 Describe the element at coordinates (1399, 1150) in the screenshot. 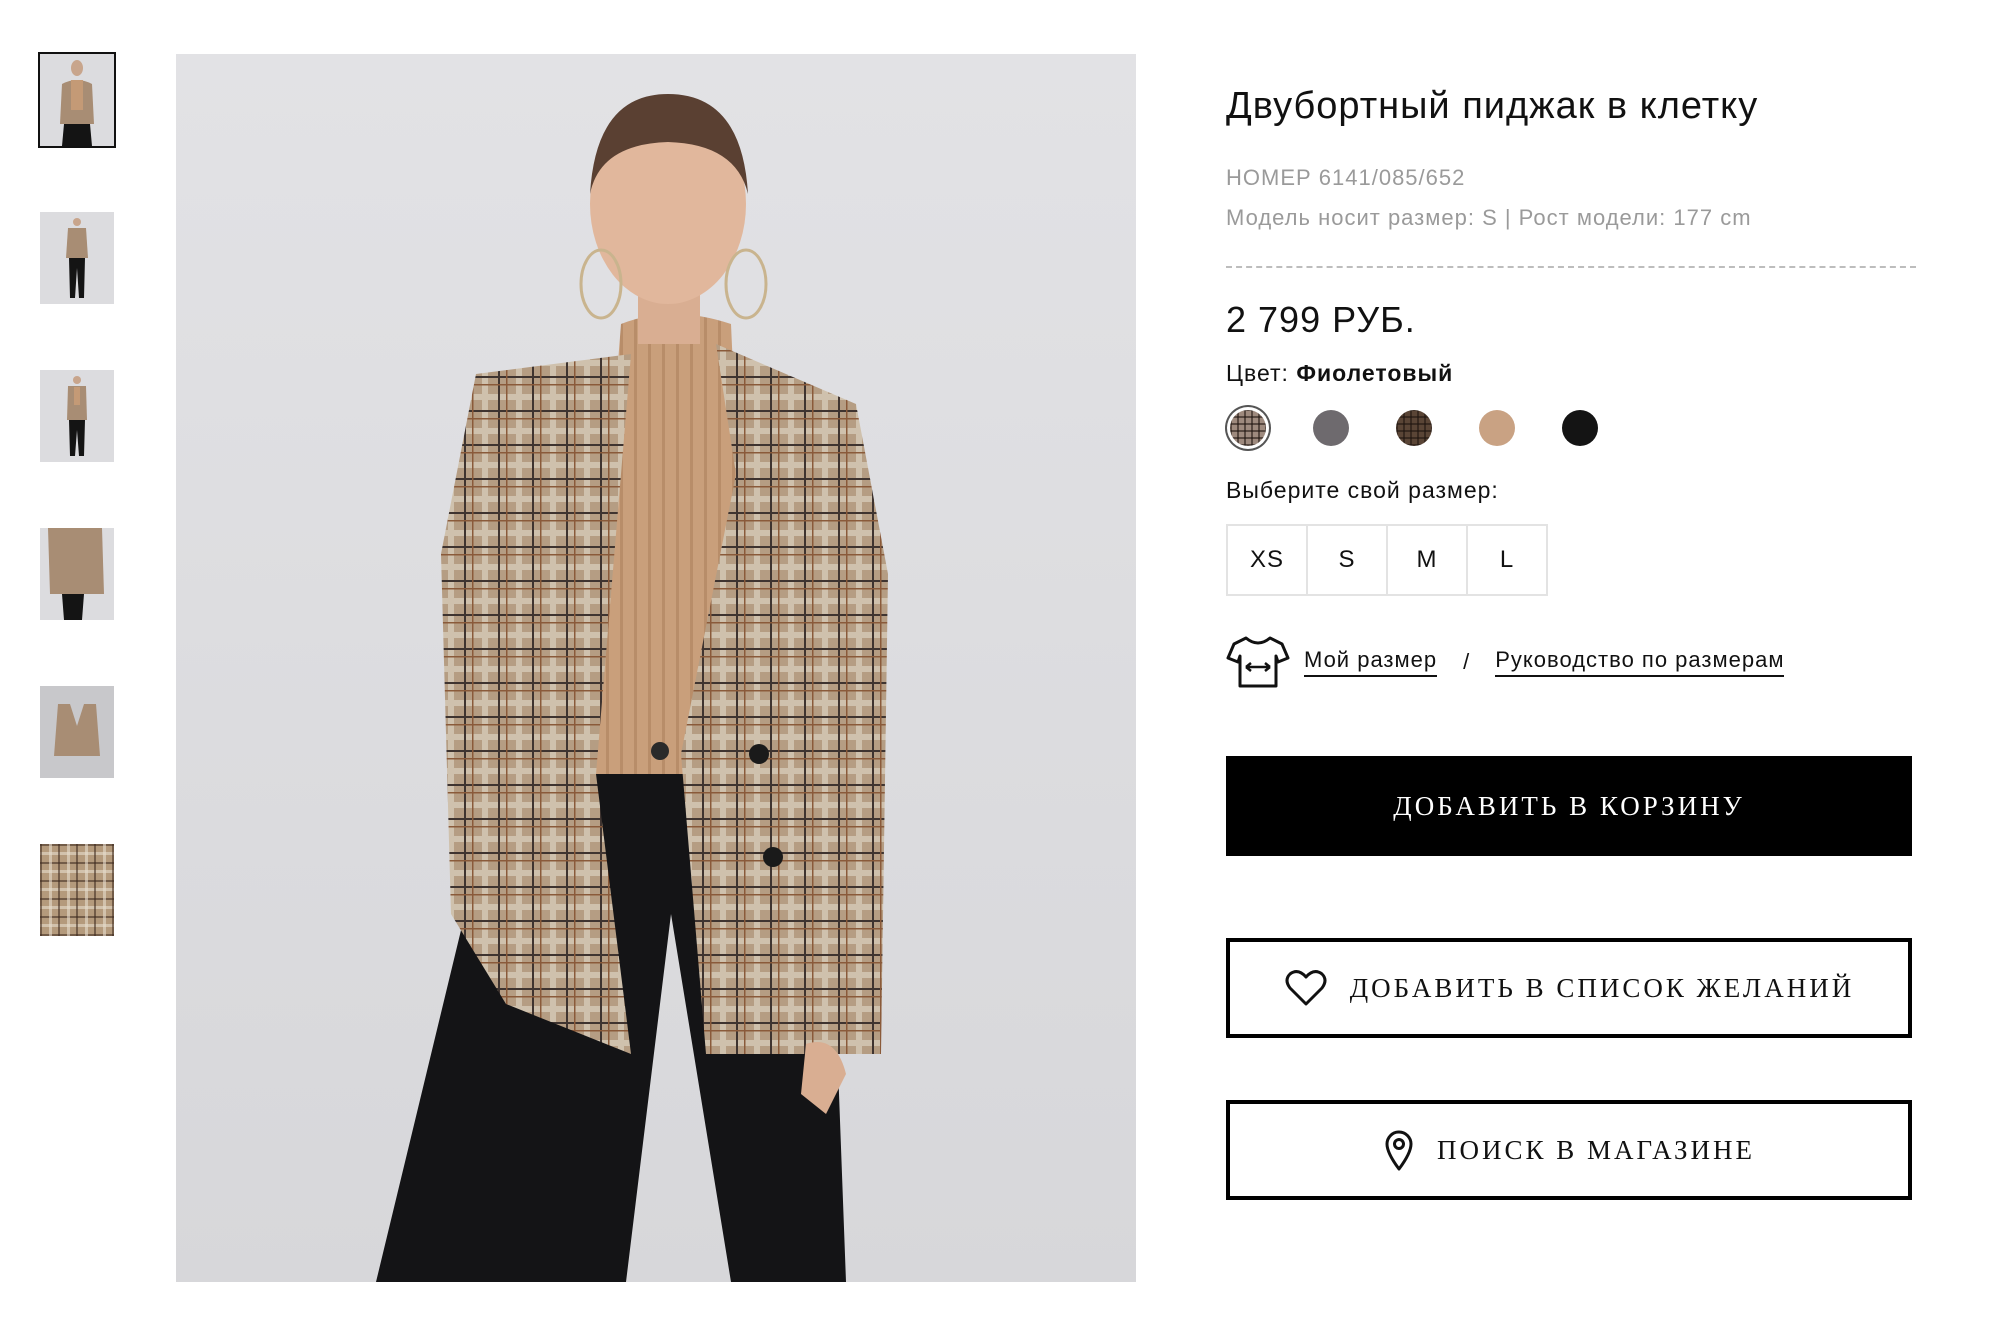

I see `location-pin-icon` at that location.